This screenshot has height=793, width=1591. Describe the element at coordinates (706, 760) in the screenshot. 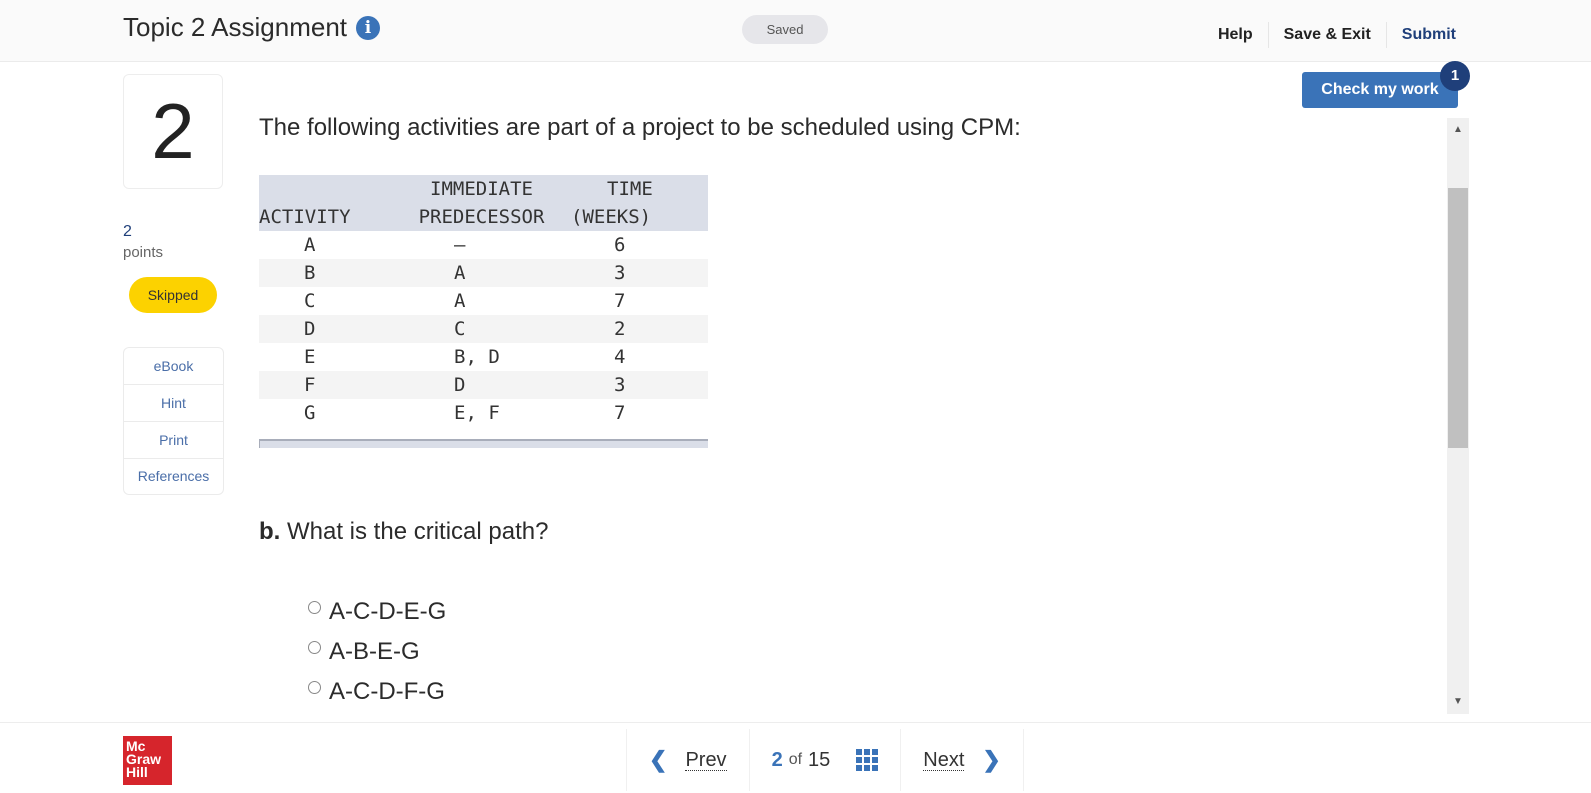

I see `prev-label: Prev` at that location.